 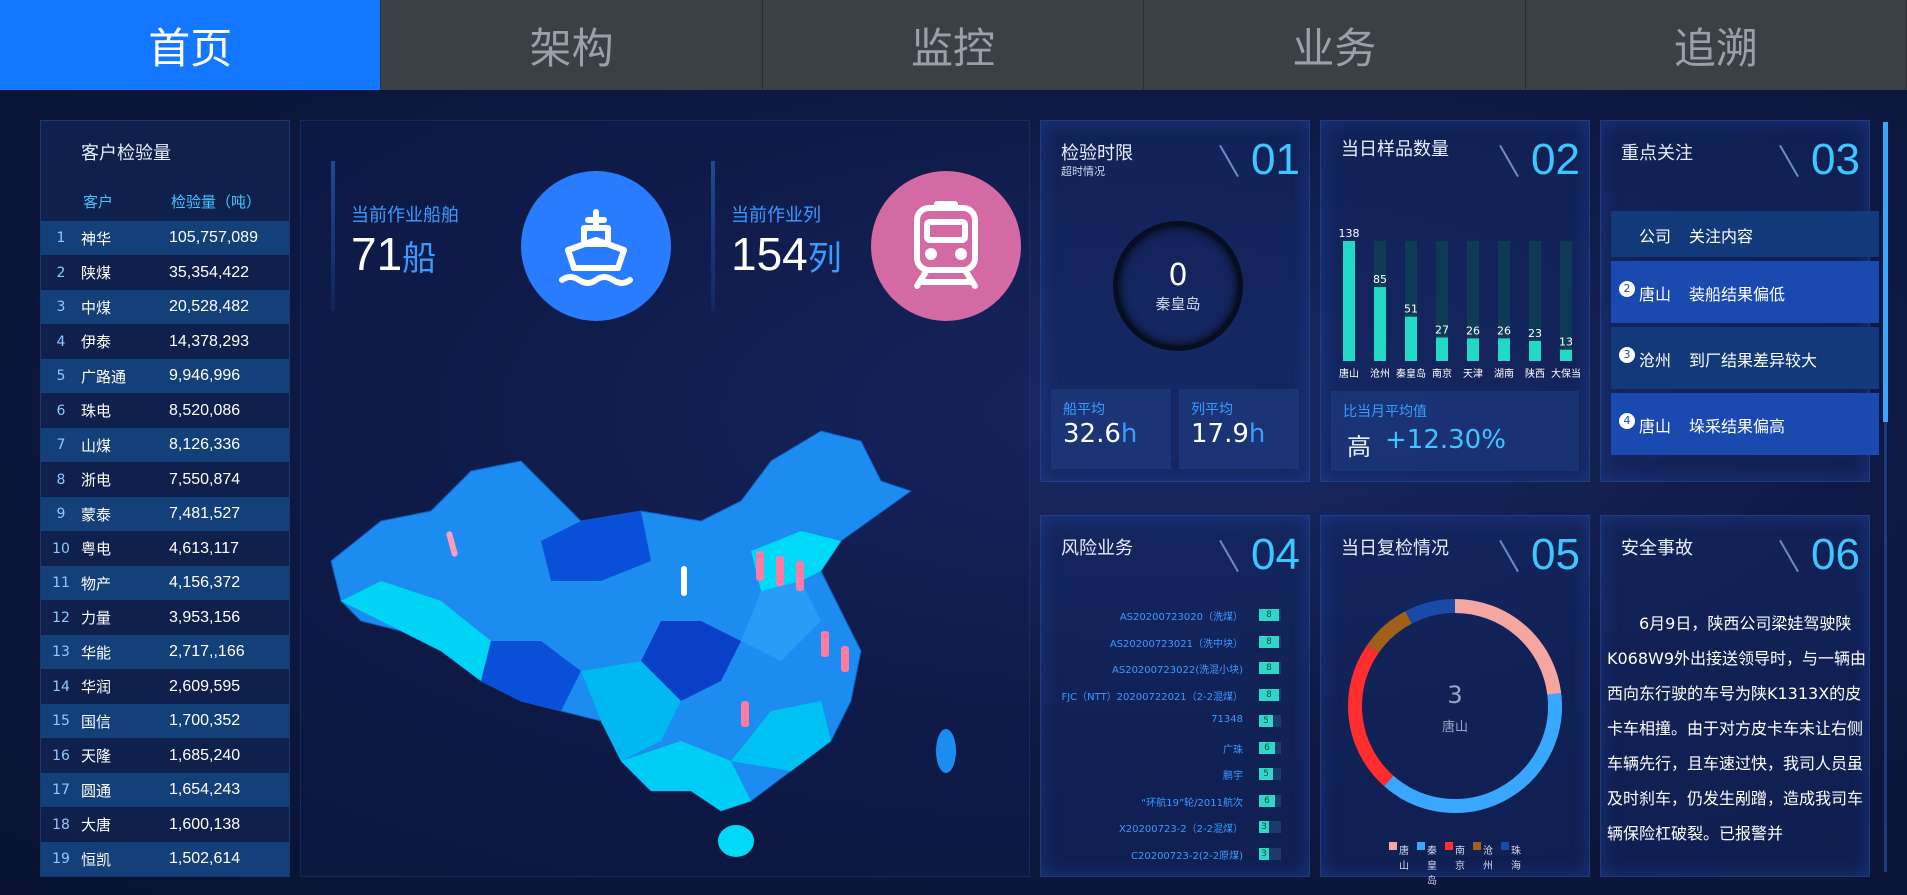 What do you see at coordinates (1460, 303) in the screenshot?
I see `samples-bar-chart: 138 唐山 85 沧州 51 秦皇岛 27 南京 26 天津 26 湖南 23 陕西 13 大保当` at bounding box center [1460, 303].